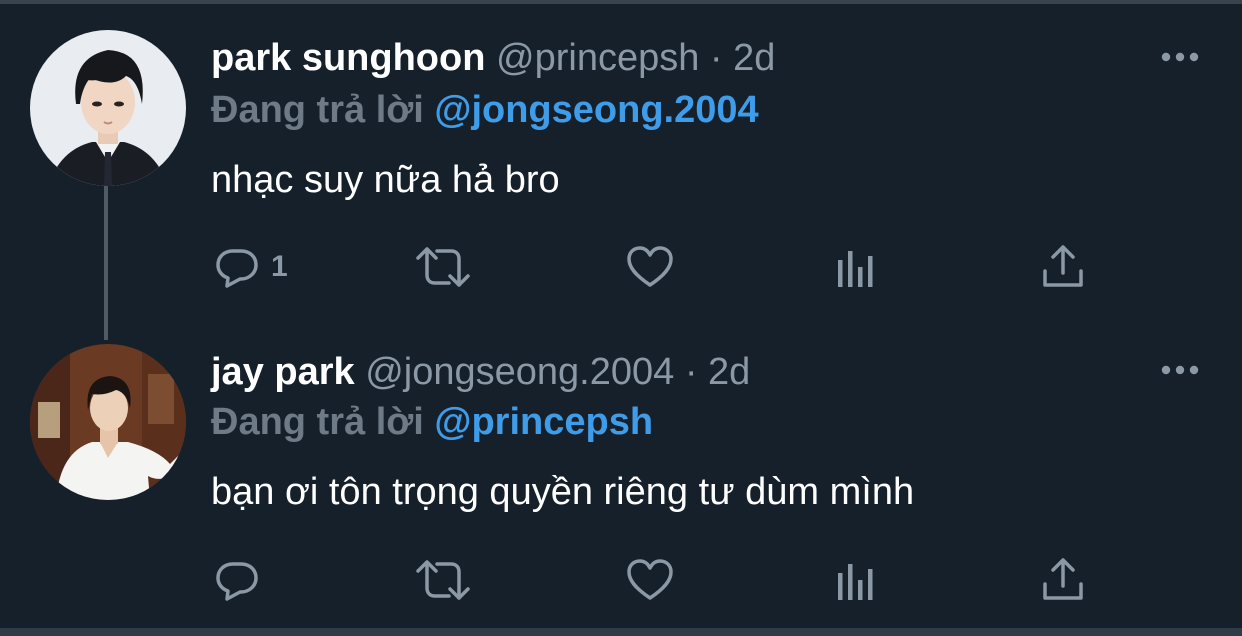 The height and width of the screenshot is (636, 1242). What do you see at coordinates (348, 58) in the screenshot?
I see `display-name: park sunghoon` at bounding box center [348, 58].